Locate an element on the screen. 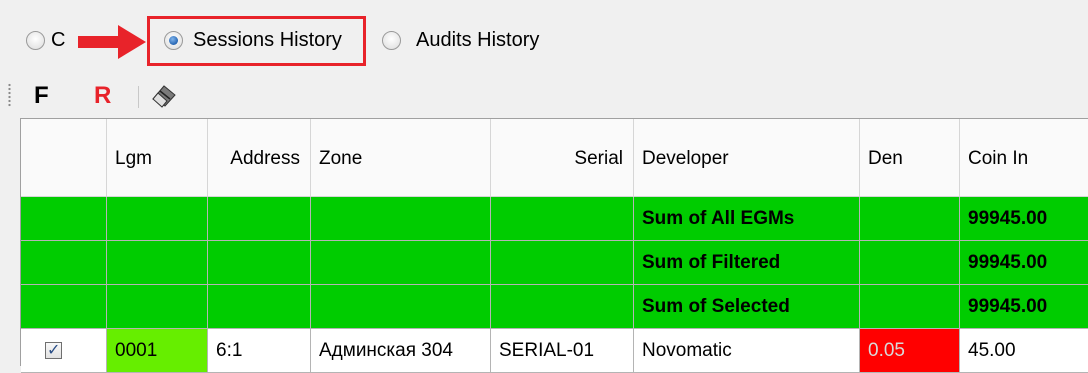  radio-first-option is located at coordinates (35, 40).